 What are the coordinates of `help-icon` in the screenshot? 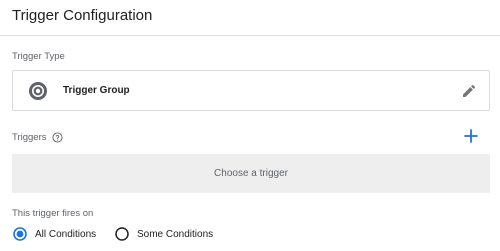 It's located at (57, 137).